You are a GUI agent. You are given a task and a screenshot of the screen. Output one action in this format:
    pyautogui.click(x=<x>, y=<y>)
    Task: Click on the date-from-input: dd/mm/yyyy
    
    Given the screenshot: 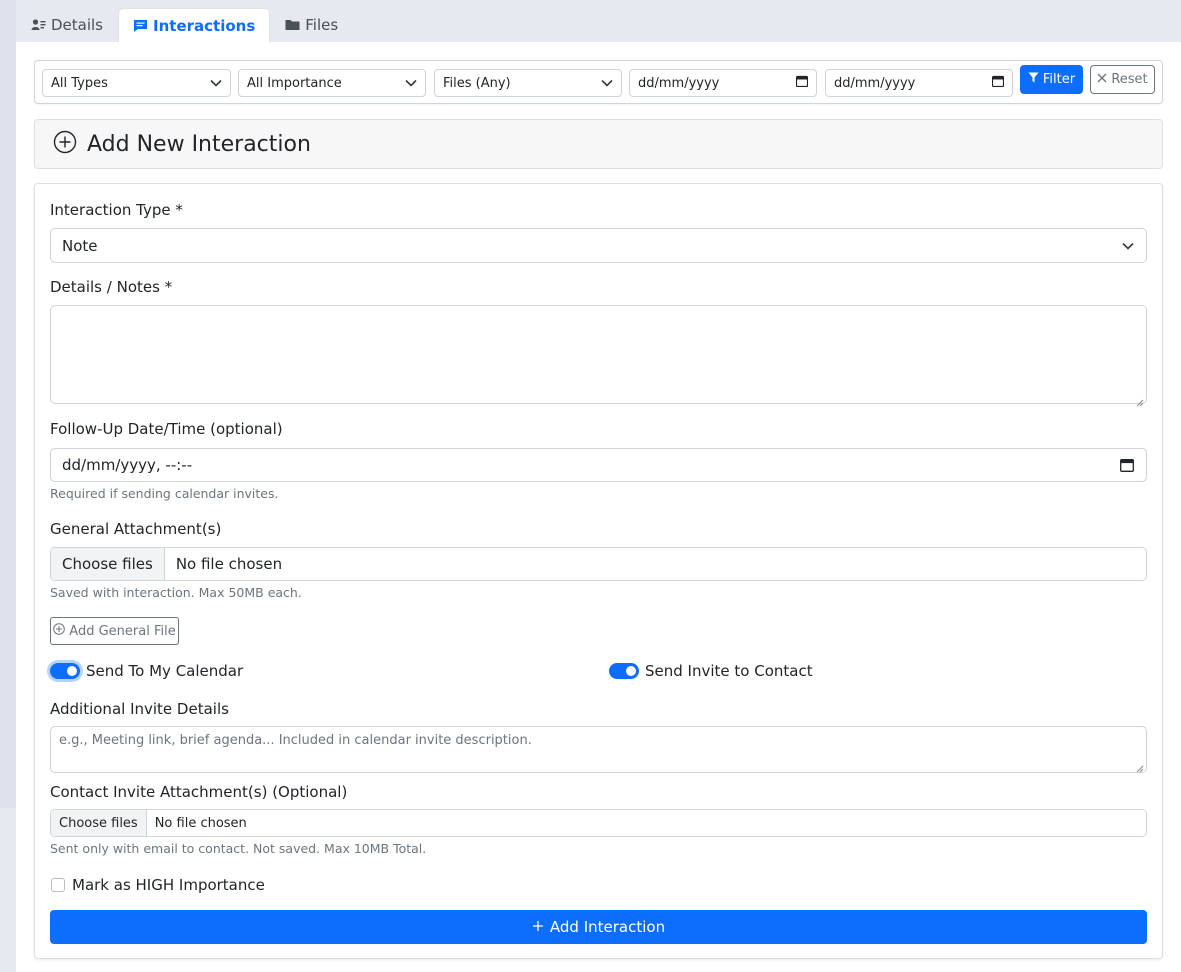 What is the action you would take?
    pyautogui.click(x=723, y=83)
    